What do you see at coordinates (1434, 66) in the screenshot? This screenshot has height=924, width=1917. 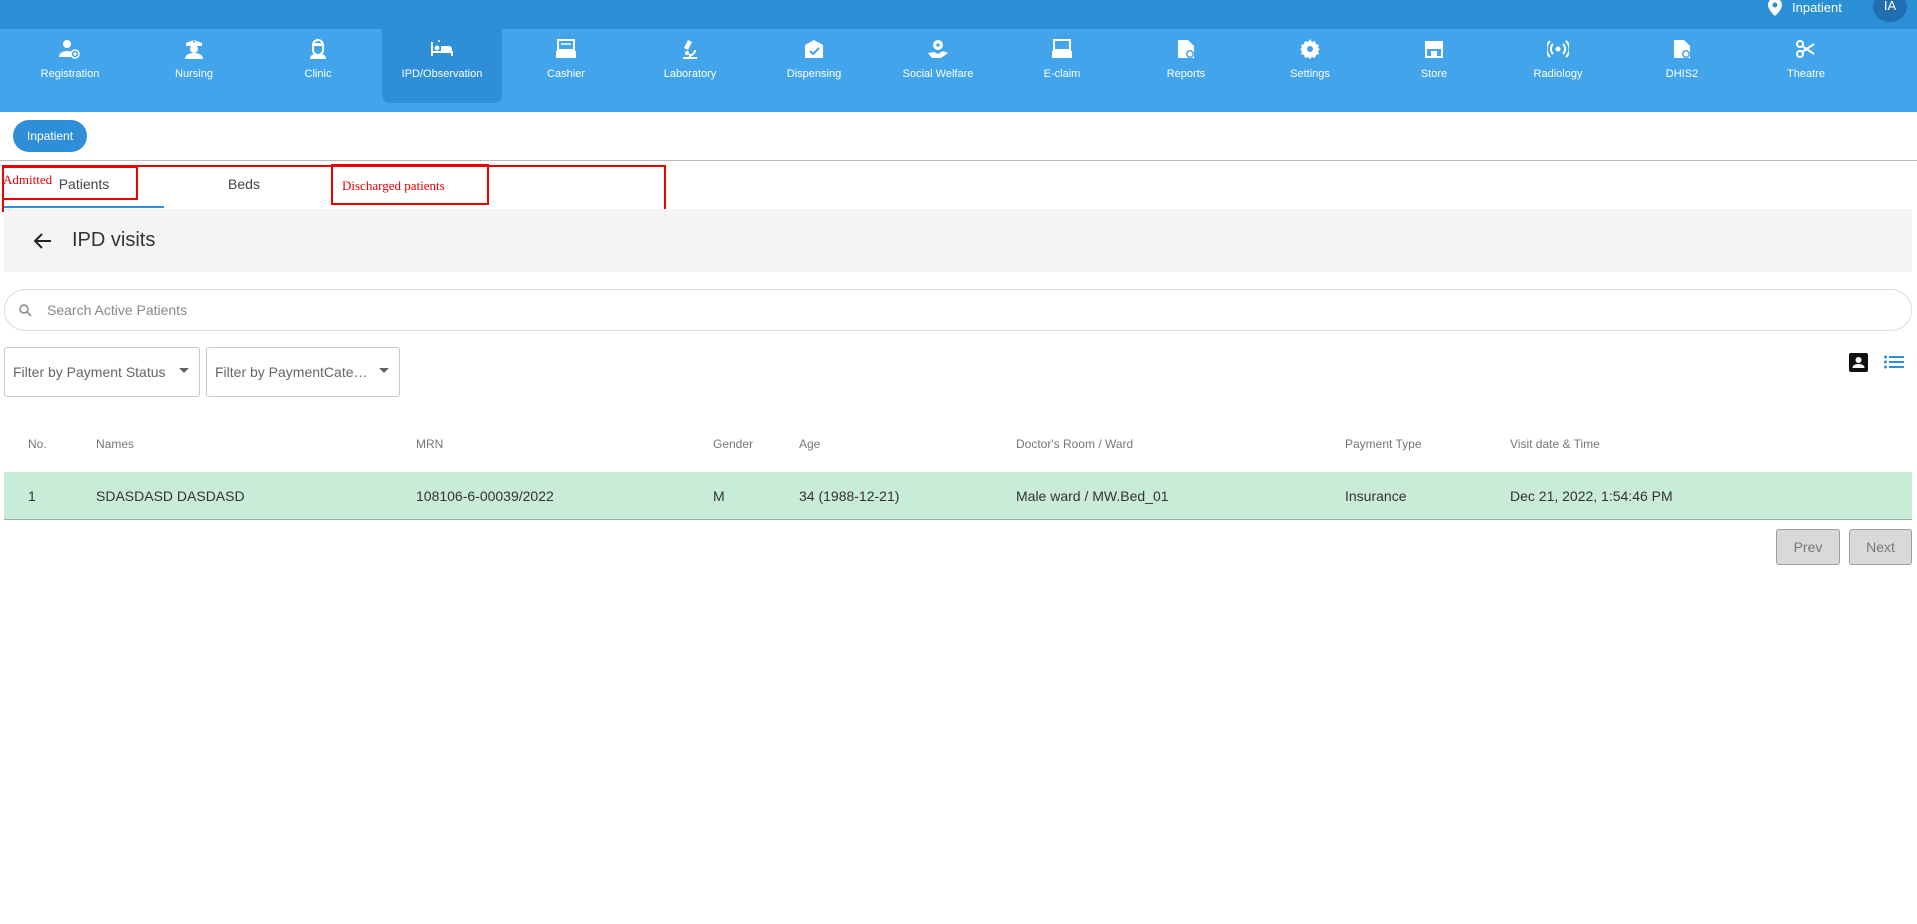 I see `module-store: Store` at bounding box center [1434, 66].